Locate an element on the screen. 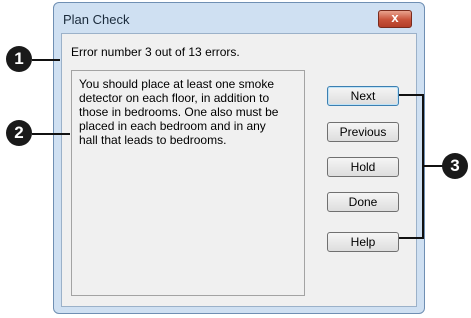  close-icon: x is located at coordinates (395, 17).